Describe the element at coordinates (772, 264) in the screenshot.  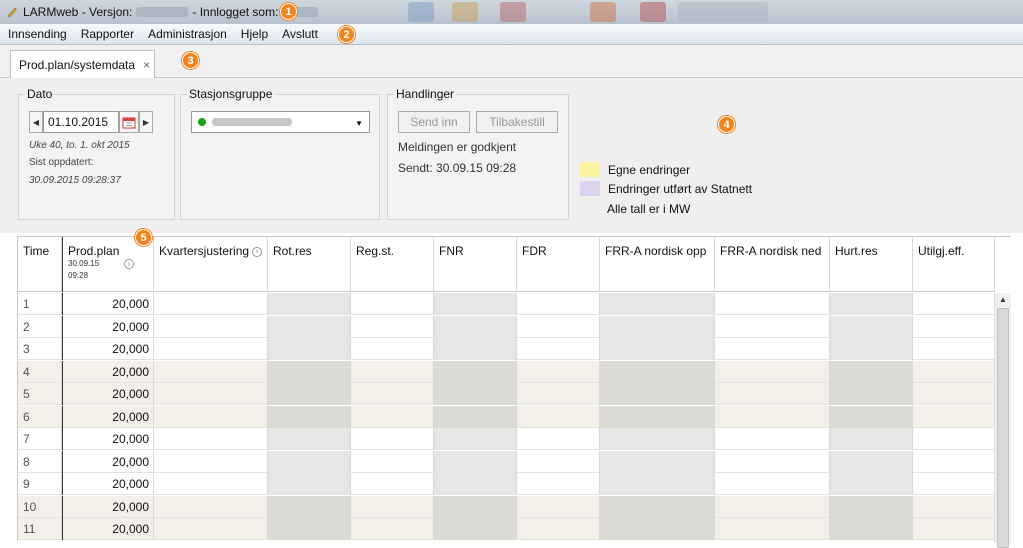
I see `col-frra-ned: FRR-A nordisk ned` at that location.